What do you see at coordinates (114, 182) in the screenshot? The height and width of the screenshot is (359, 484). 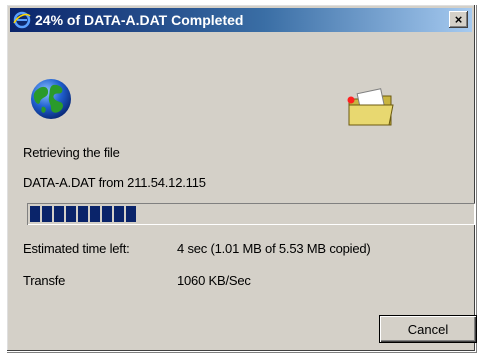 I see `source-file-text: DATA-A.DAT from 211.54.12.115` at bounding box center [114, 182].